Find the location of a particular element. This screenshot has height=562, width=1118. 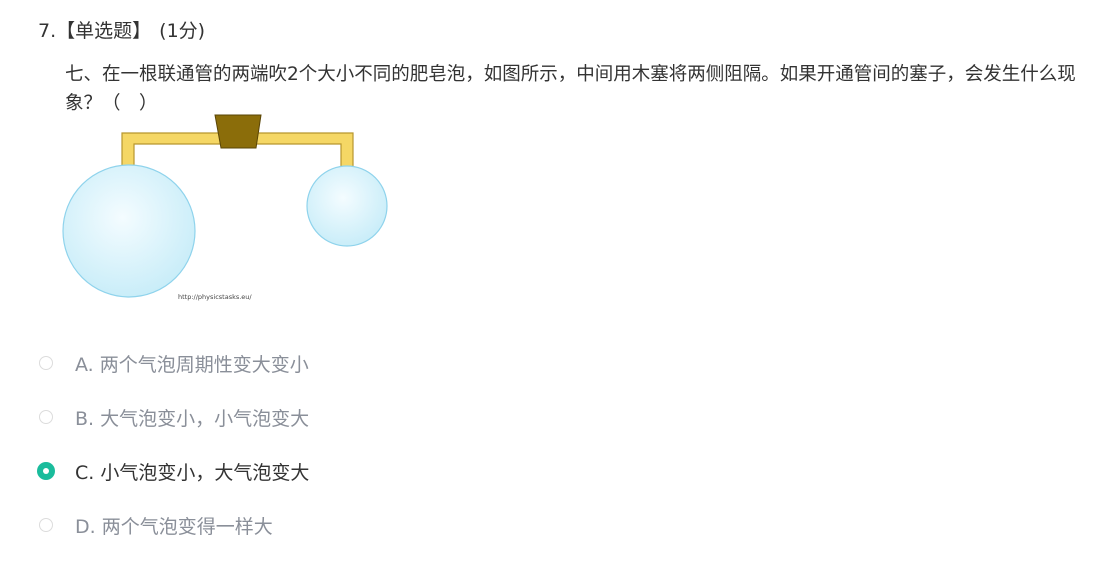

small-bubble is located at coordinates (347, 206).